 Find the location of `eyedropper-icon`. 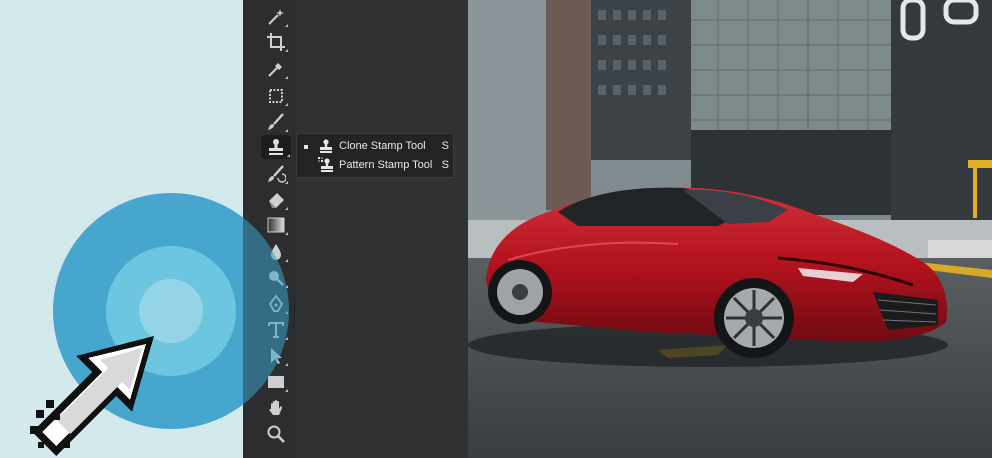

eyedropper-icon is located at coordinates (275, 70).